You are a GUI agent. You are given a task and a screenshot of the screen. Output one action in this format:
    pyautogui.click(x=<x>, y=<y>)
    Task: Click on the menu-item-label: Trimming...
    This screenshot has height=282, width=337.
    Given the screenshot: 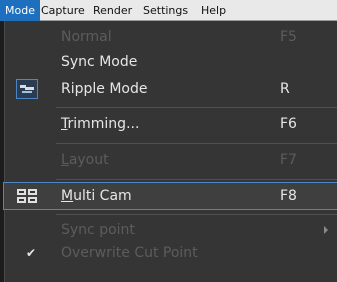 What is the action you would take?
    pyautogui.click(x=100, y=124)
    